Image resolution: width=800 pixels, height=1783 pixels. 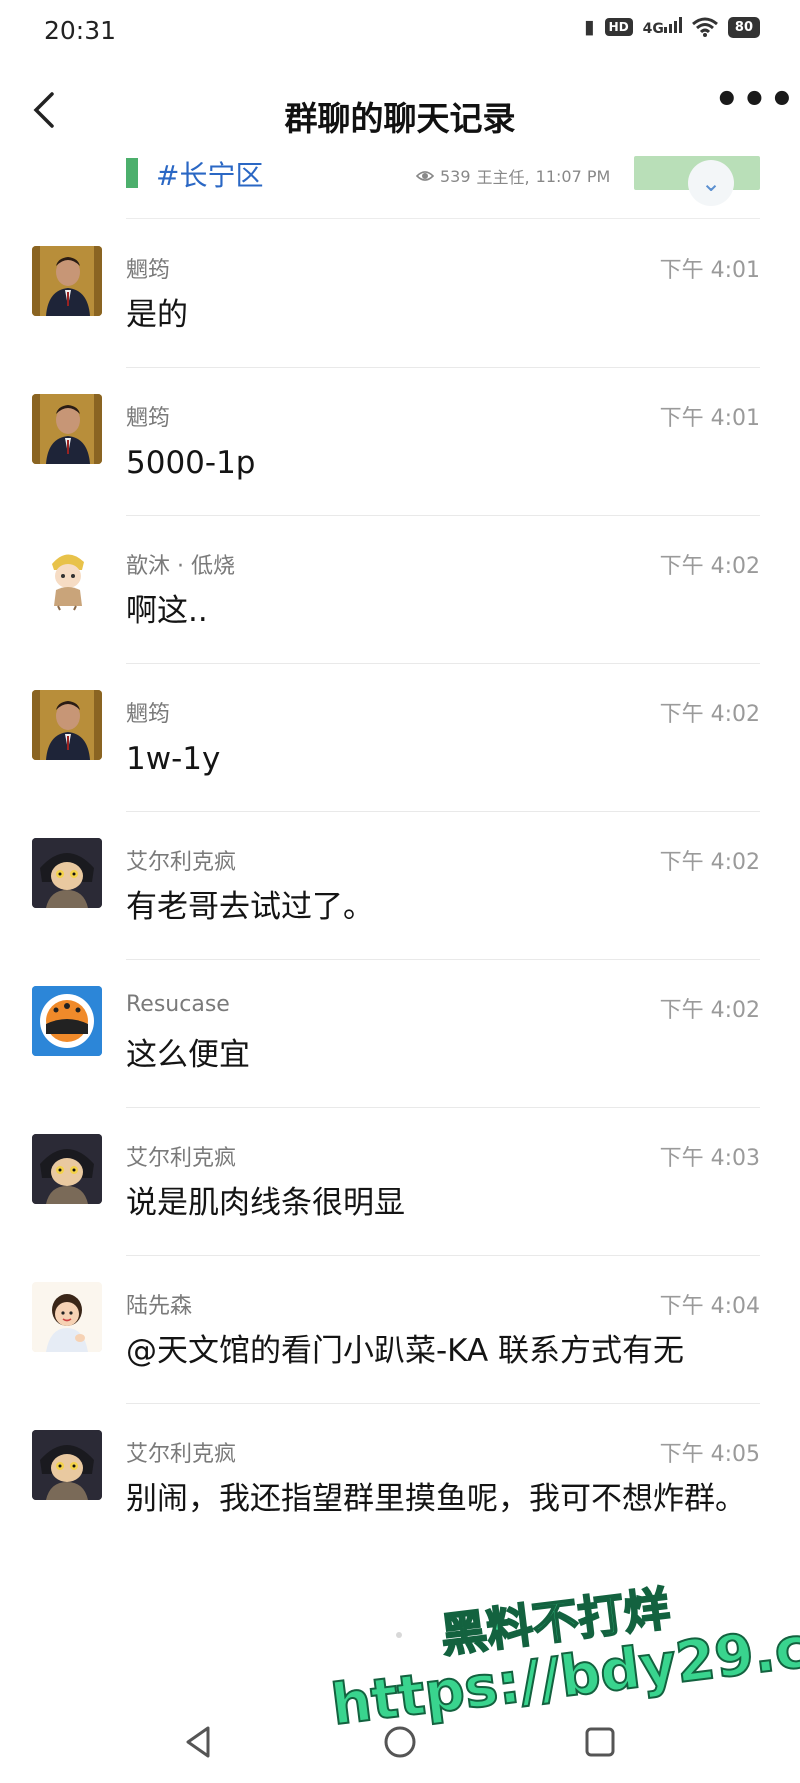 What do you see at coordinates (67, 1317) in the screenshot?
I see `kid-avatar` at bounding box center [67, 1317].